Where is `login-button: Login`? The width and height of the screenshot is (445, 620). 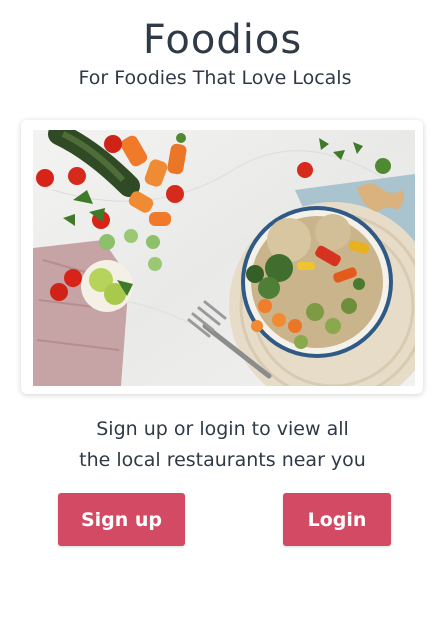
login-button: Login is located at coordinates (337, 519).